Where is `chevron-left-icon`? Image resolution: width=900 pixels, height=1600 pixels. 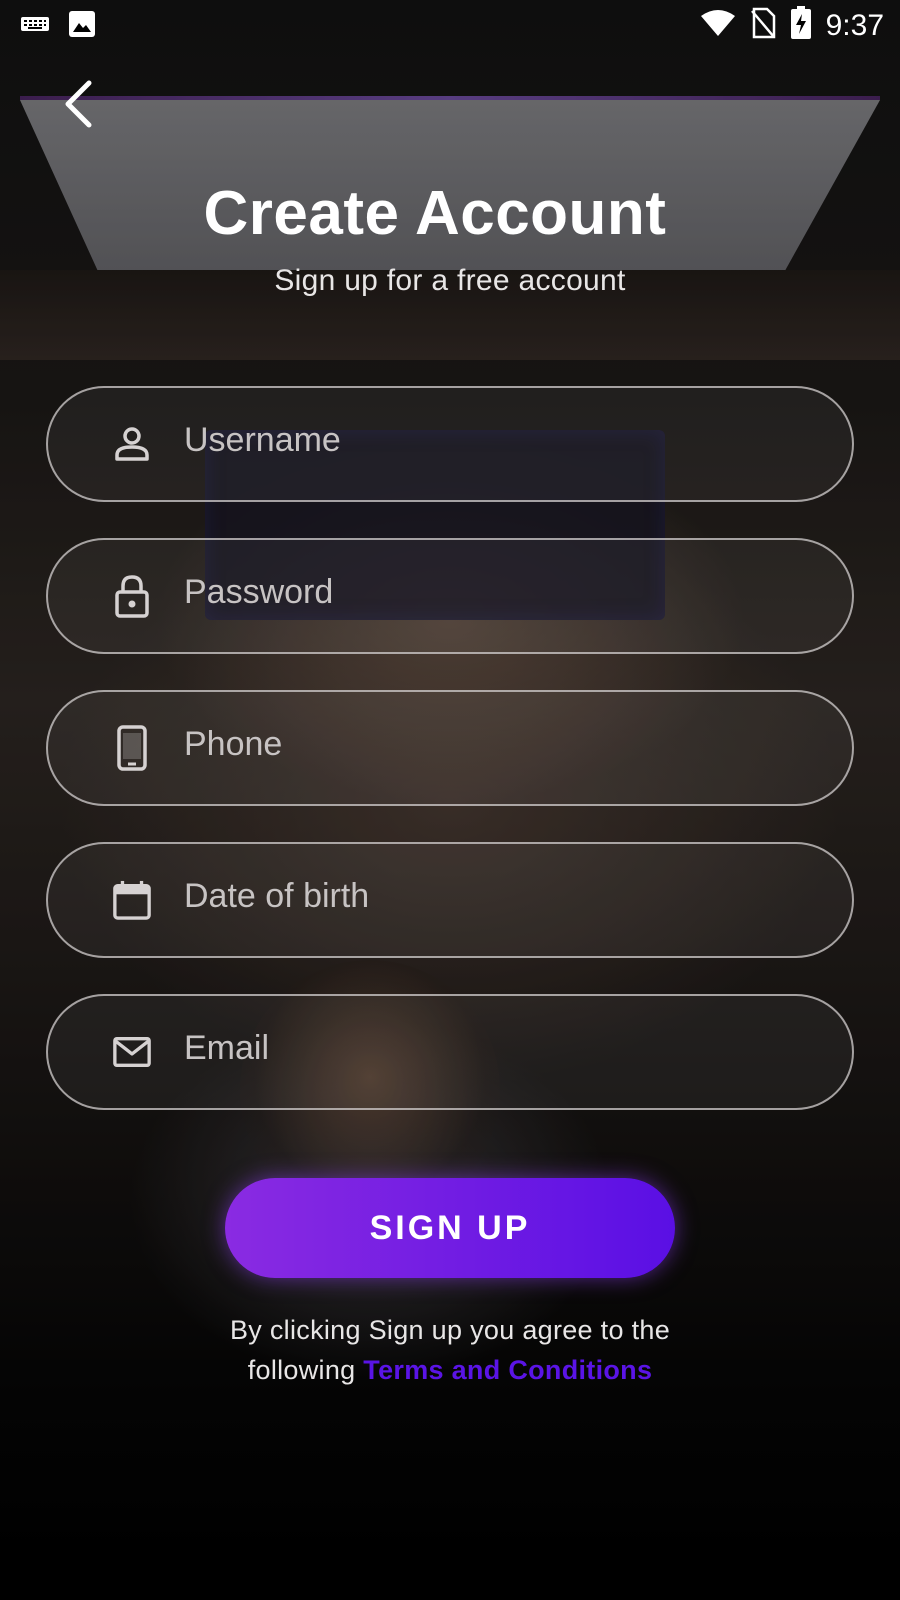
chevron-left-icon is located at coordinates (78, 106).